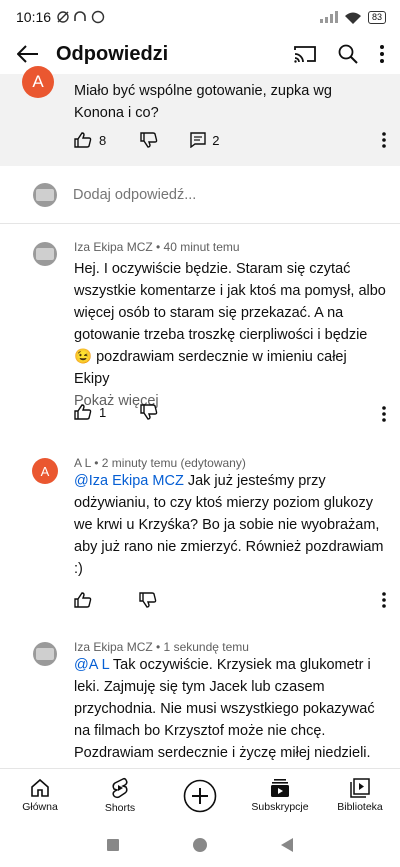 The height and width of the screenshot is (867, 400). I want to click on square-icon, so click(113, 845).